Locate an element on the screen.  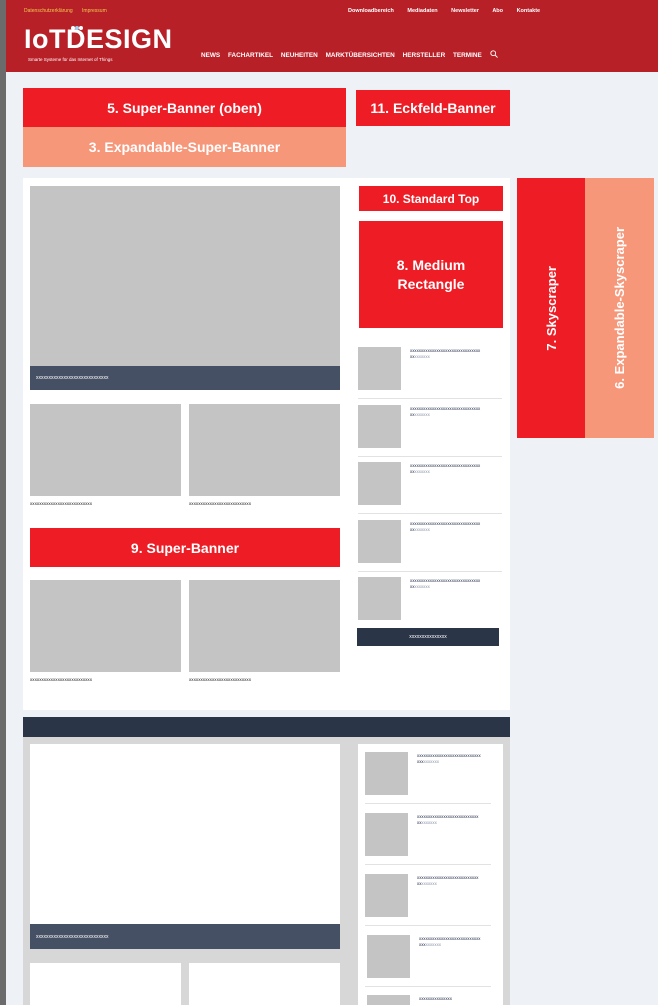
ad-standard-top: 10. Standard Top is located at coordinates (431, 198).